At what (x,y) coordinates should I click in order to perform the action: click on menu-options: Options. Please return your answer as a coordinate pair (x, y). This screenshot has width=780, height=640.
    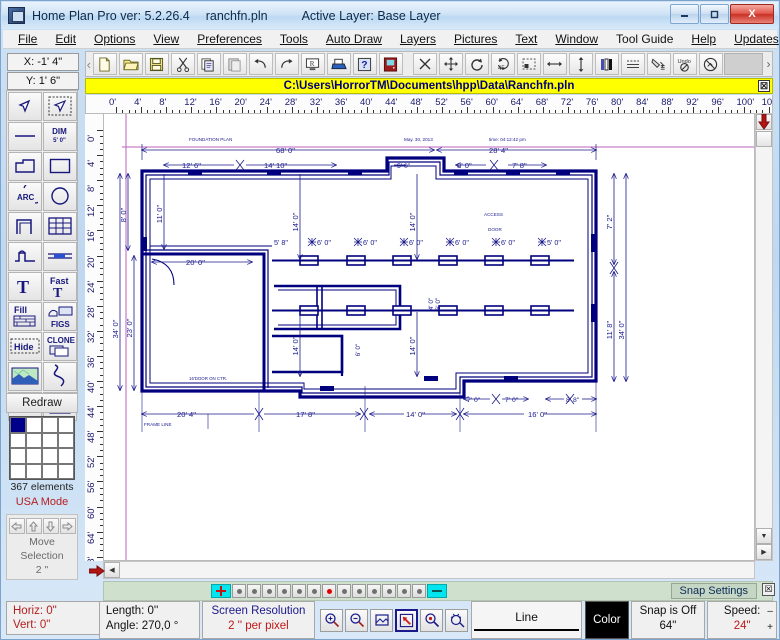
    Looking at the image, I should click on (114, 39).